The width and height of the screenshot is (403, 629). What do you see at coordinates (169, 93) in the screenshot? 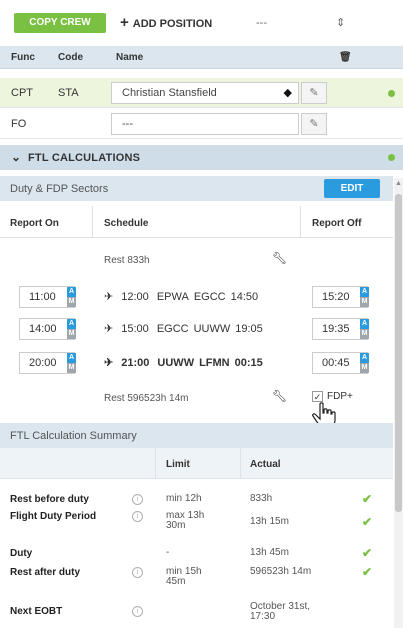
I see `crew-name-value: Christian Stansfield` at bounding box center [169, 93].